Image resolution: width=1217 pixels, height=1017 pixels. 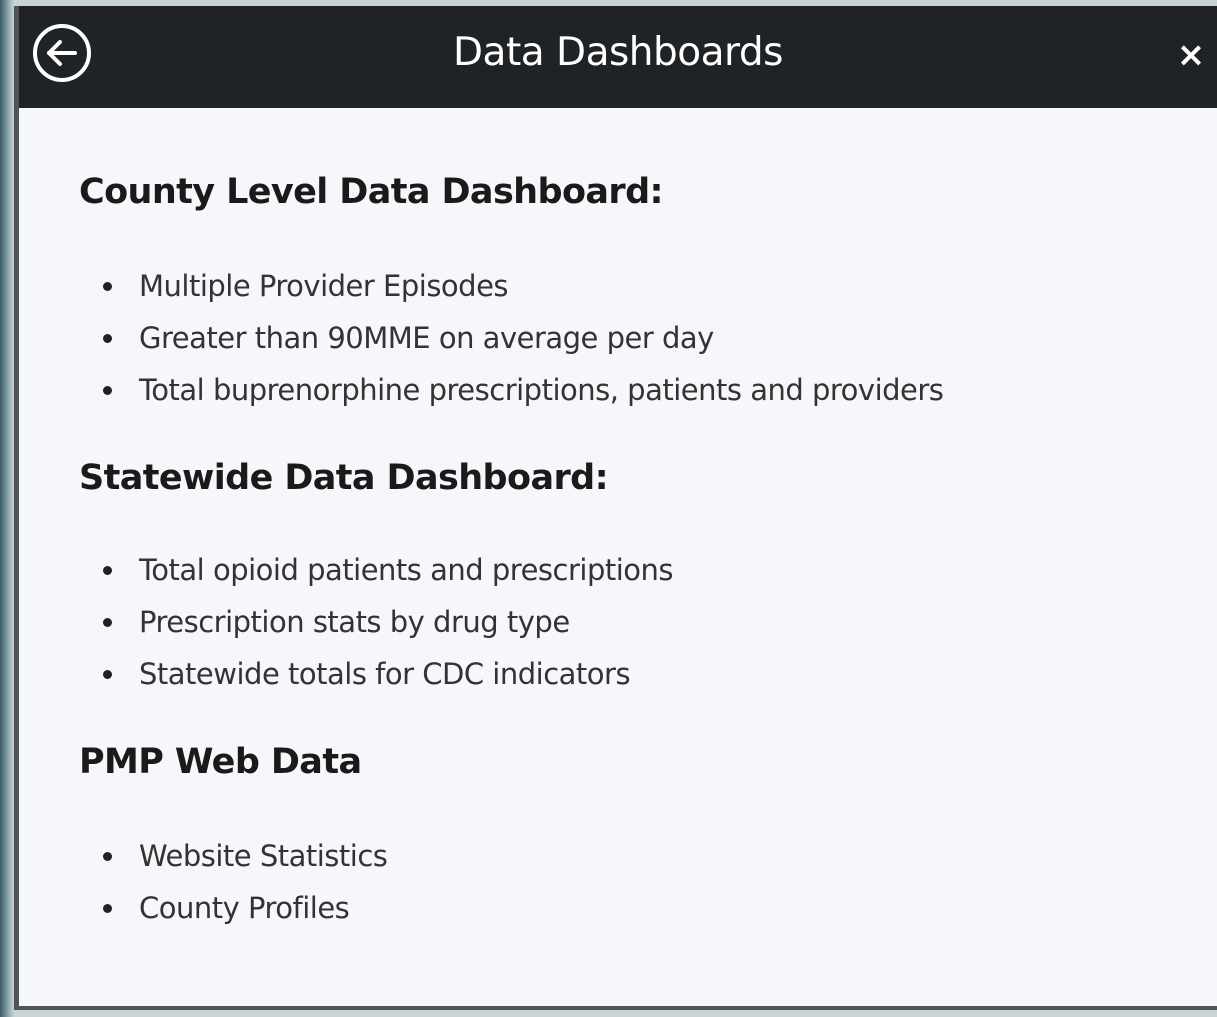 I want to click on list-item-text: Multiple Provider Episodes, so click(x=324, y=286).